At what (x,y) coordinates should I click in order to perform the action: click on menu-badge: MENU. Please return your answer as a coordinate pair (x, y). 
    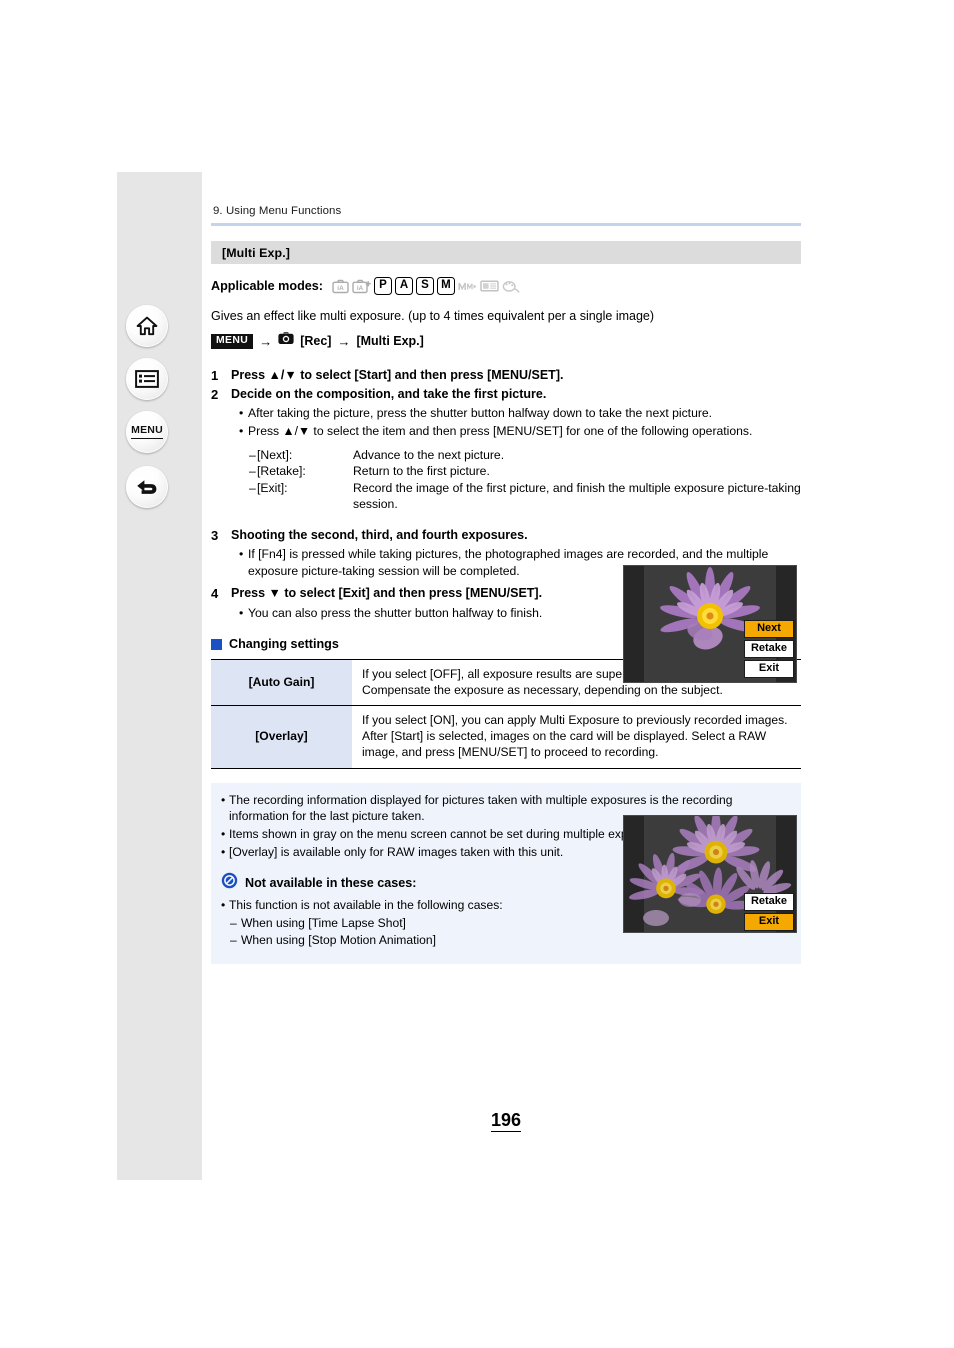
    Looking at the image, I should click on (232, 341).